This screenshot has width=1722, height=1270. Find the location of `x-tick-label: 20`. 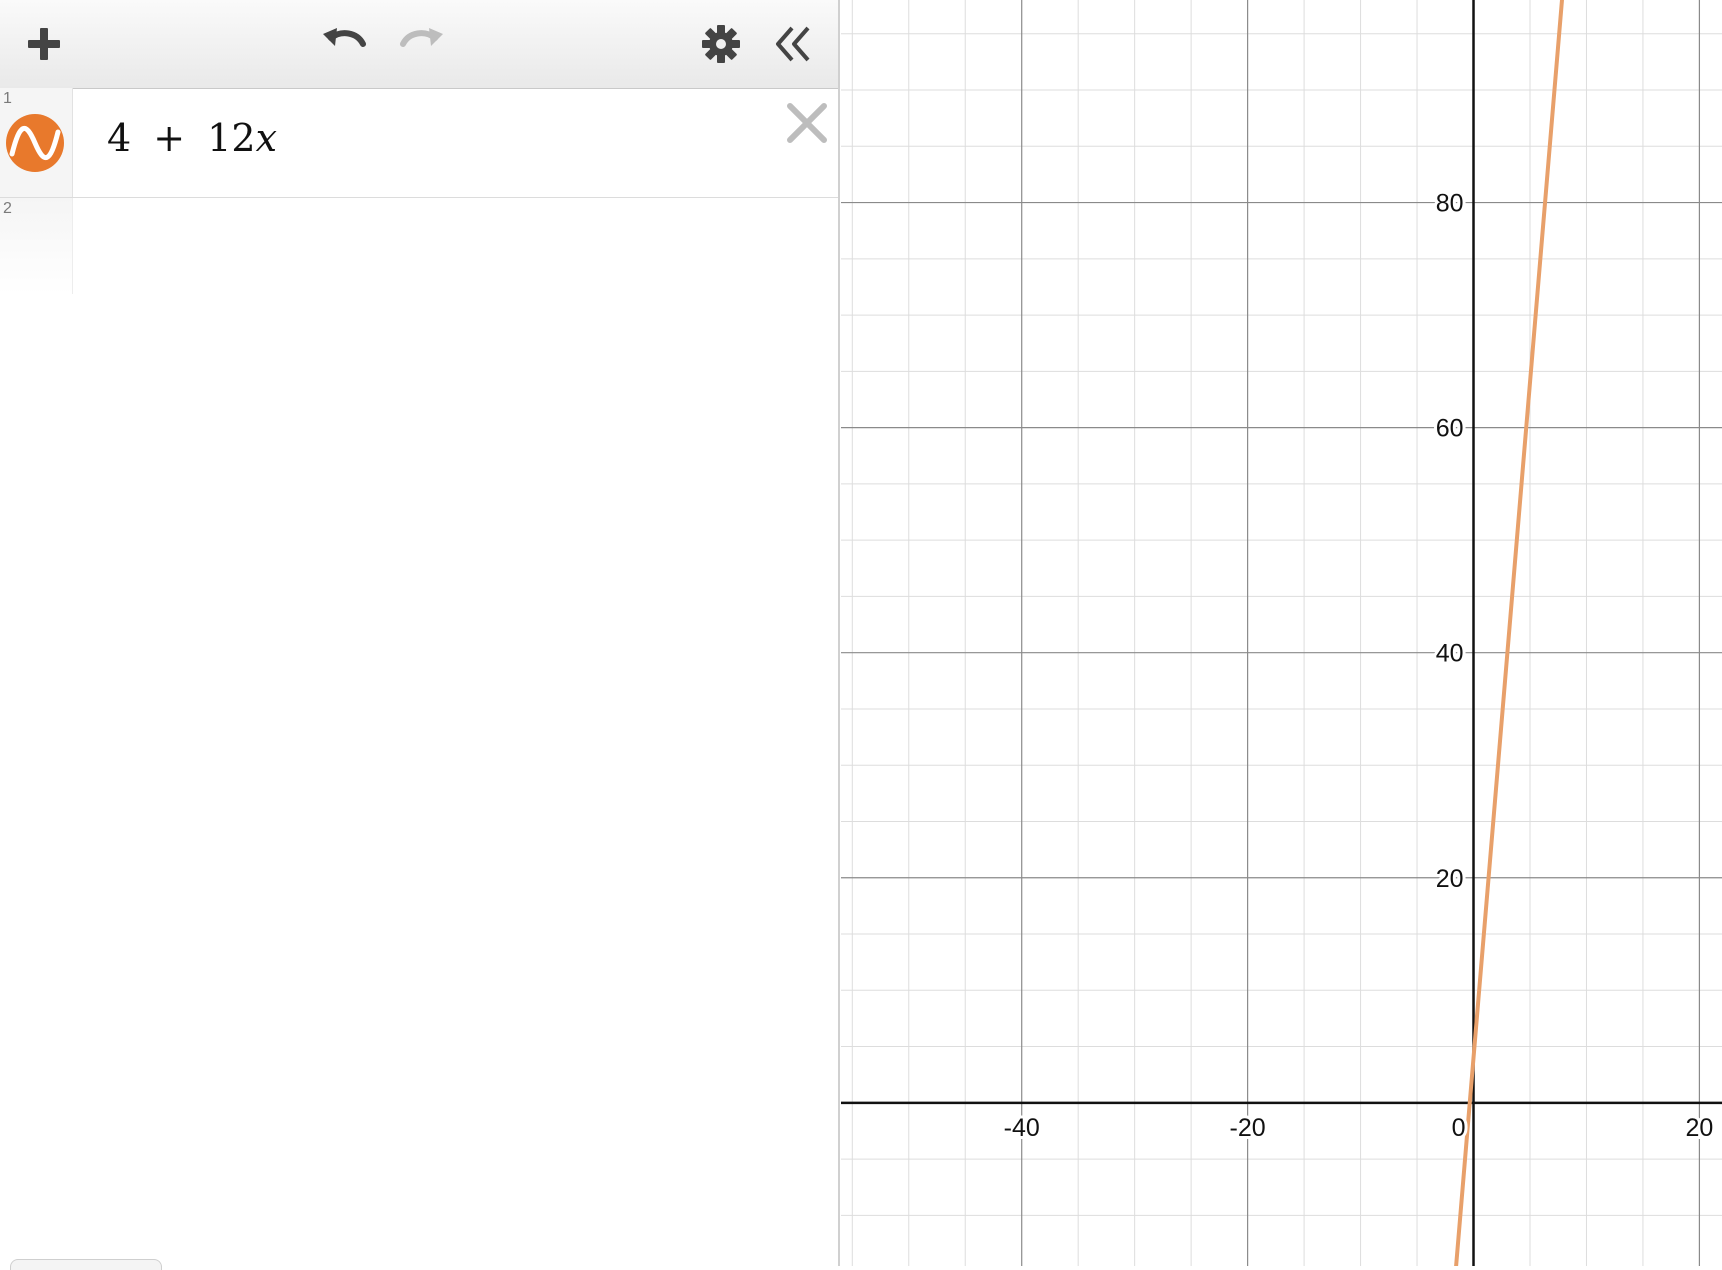

x-tick-label: 20 is located at coordinates (1700, 1128).